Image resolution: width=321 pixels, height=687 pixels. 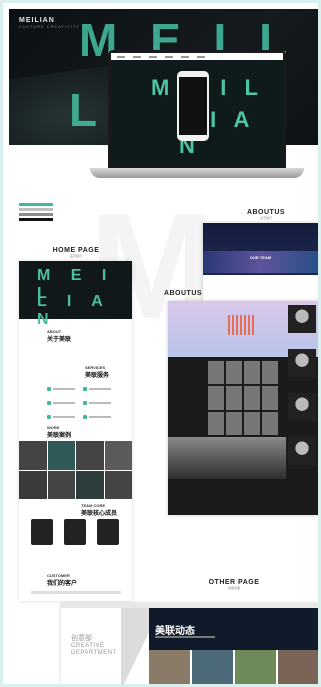 I want to click on about-skyline-image, so click(x=227, y=458).